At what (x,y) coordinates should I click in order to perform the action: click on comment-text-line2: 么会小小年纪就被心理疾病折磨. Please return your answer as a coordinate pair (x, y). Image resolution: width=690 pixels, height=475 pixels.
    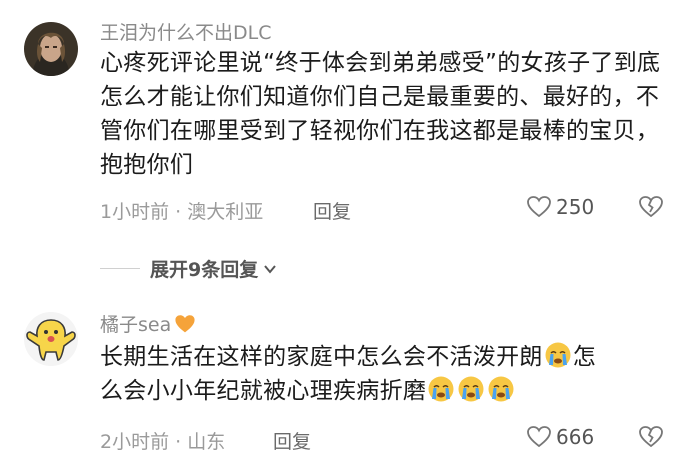
    Looking at the image, I should click on (263, 391).